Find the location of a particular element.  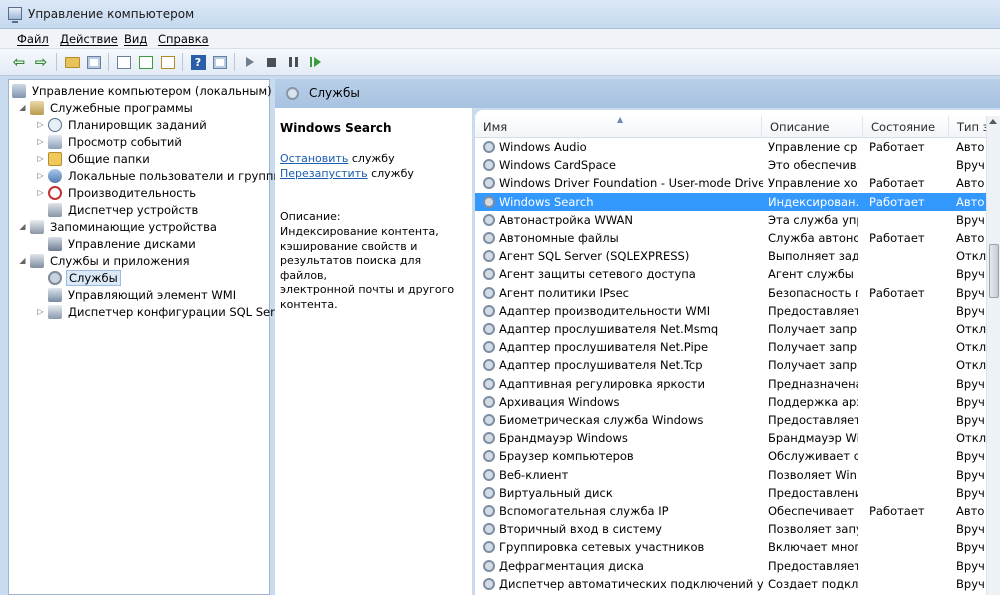

service-name-cell: Биометрическая служба Windows is located at coordinates (601, 420).